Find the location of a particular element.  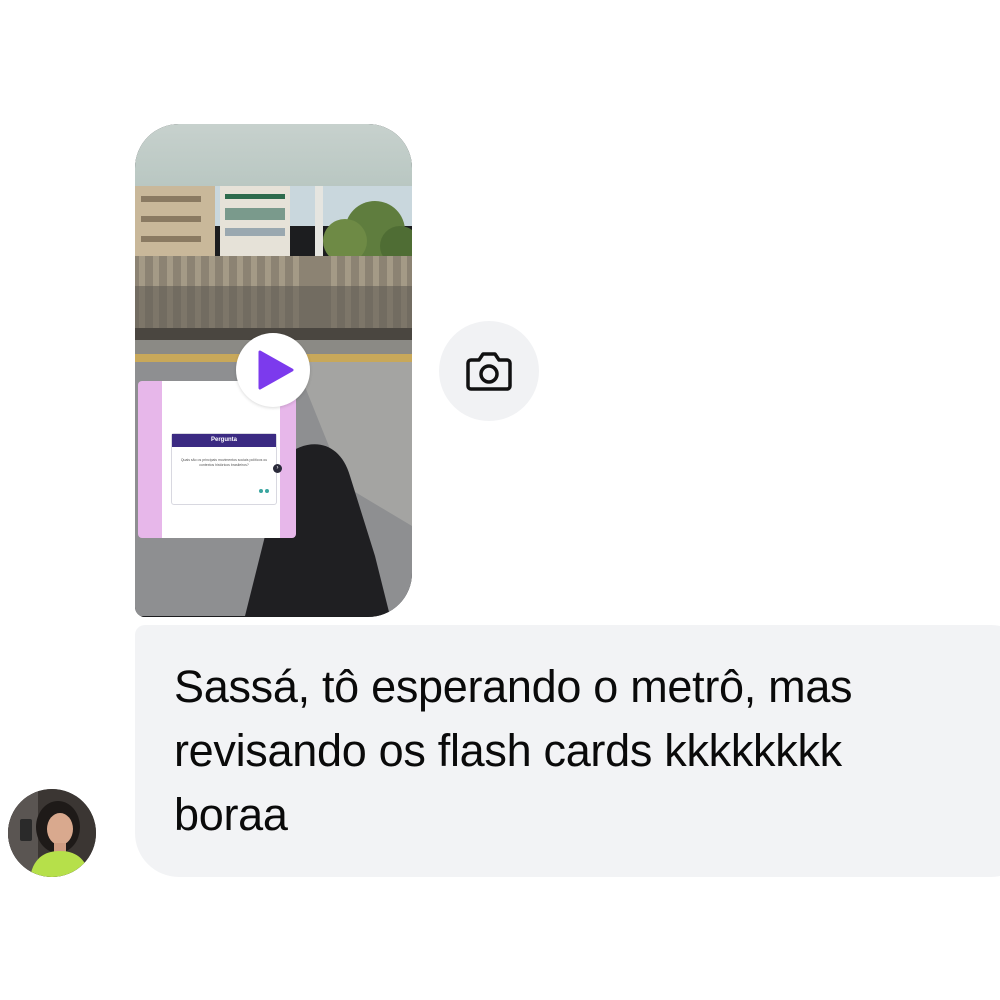

message-line: Sassá, tô esperando o metrô, mas is located at coordinates (513, 686).